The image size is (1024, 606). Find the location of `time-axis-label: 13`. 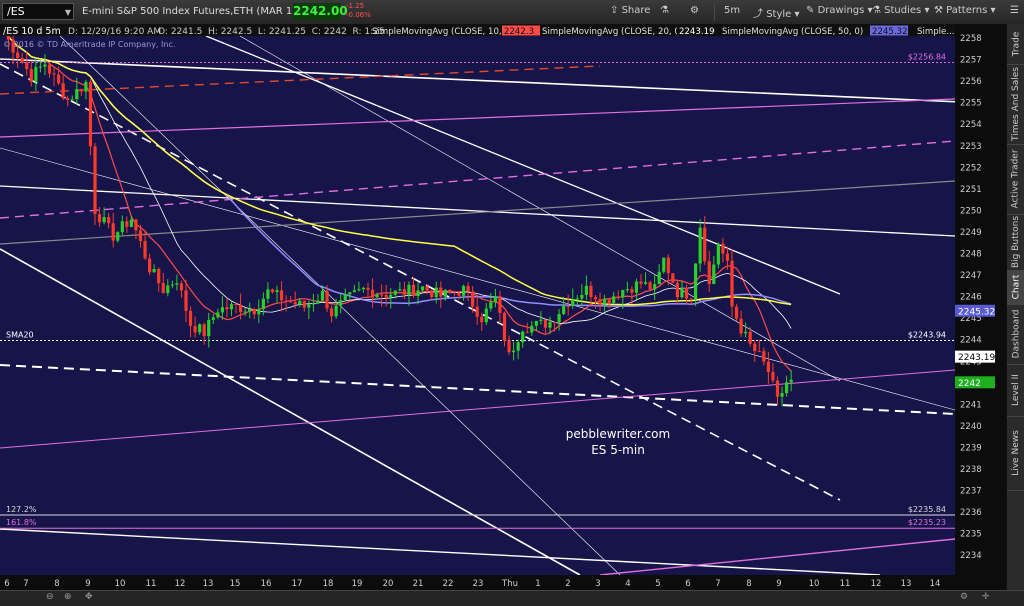

time-axis-label: 13 is located at coordinates (208, 584).